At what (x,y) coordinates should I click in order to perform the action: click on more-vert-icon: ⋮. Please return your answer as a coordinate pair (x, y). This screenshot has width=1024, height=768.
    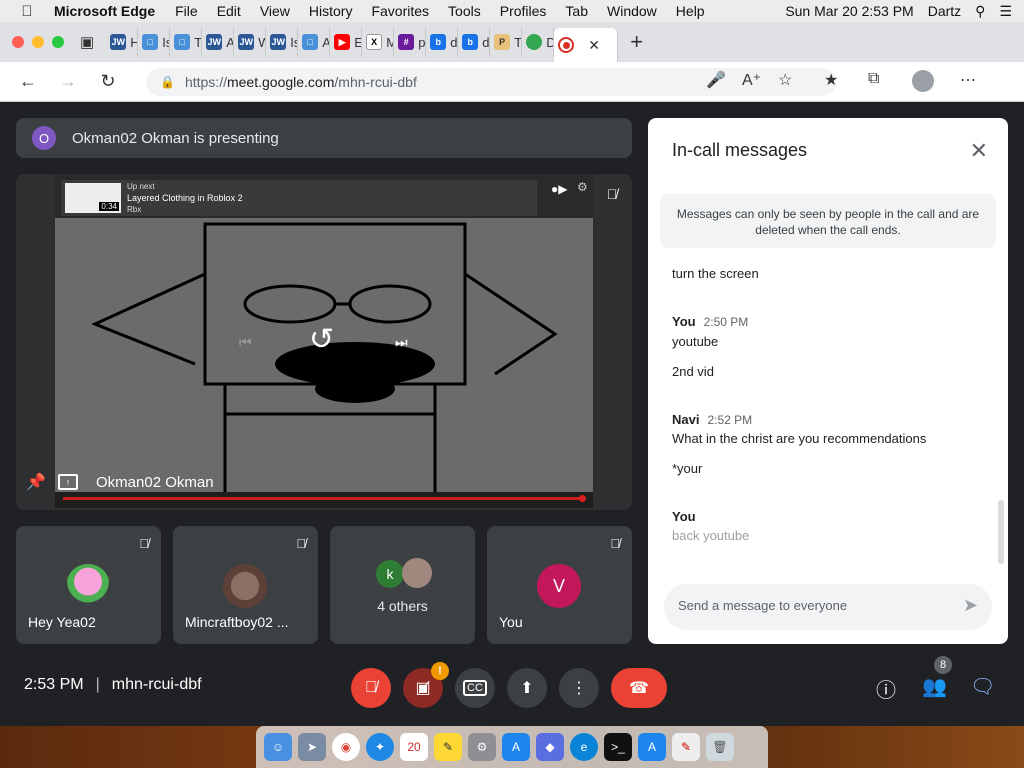
    Looking at the image, I should click on (579, 688).